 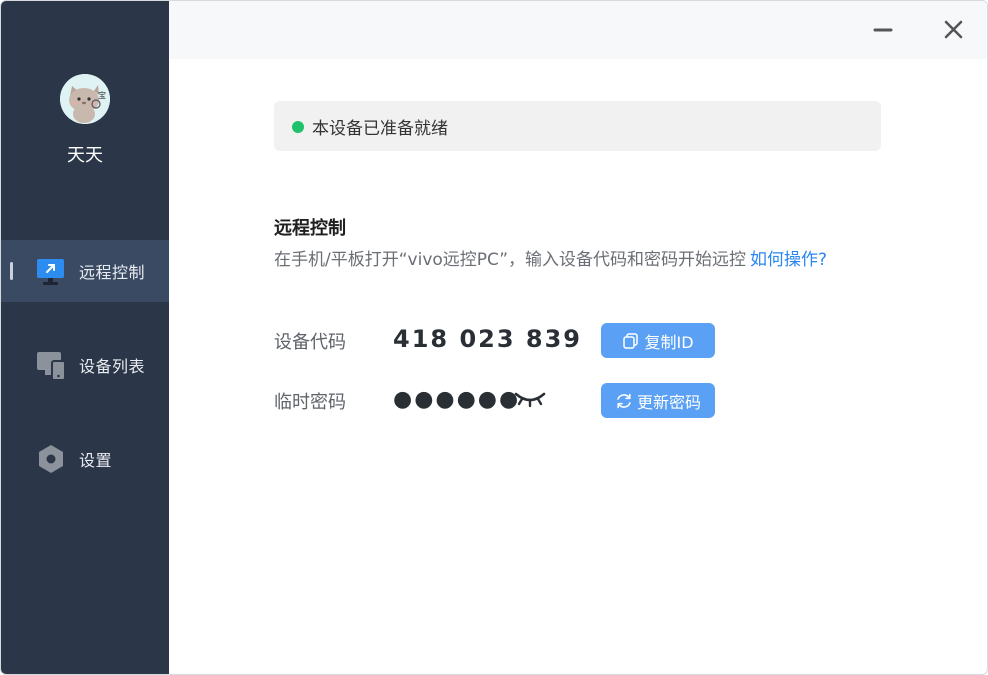 I want to click on refresh-password-label: 更新密码, so click(x=668, y=402).